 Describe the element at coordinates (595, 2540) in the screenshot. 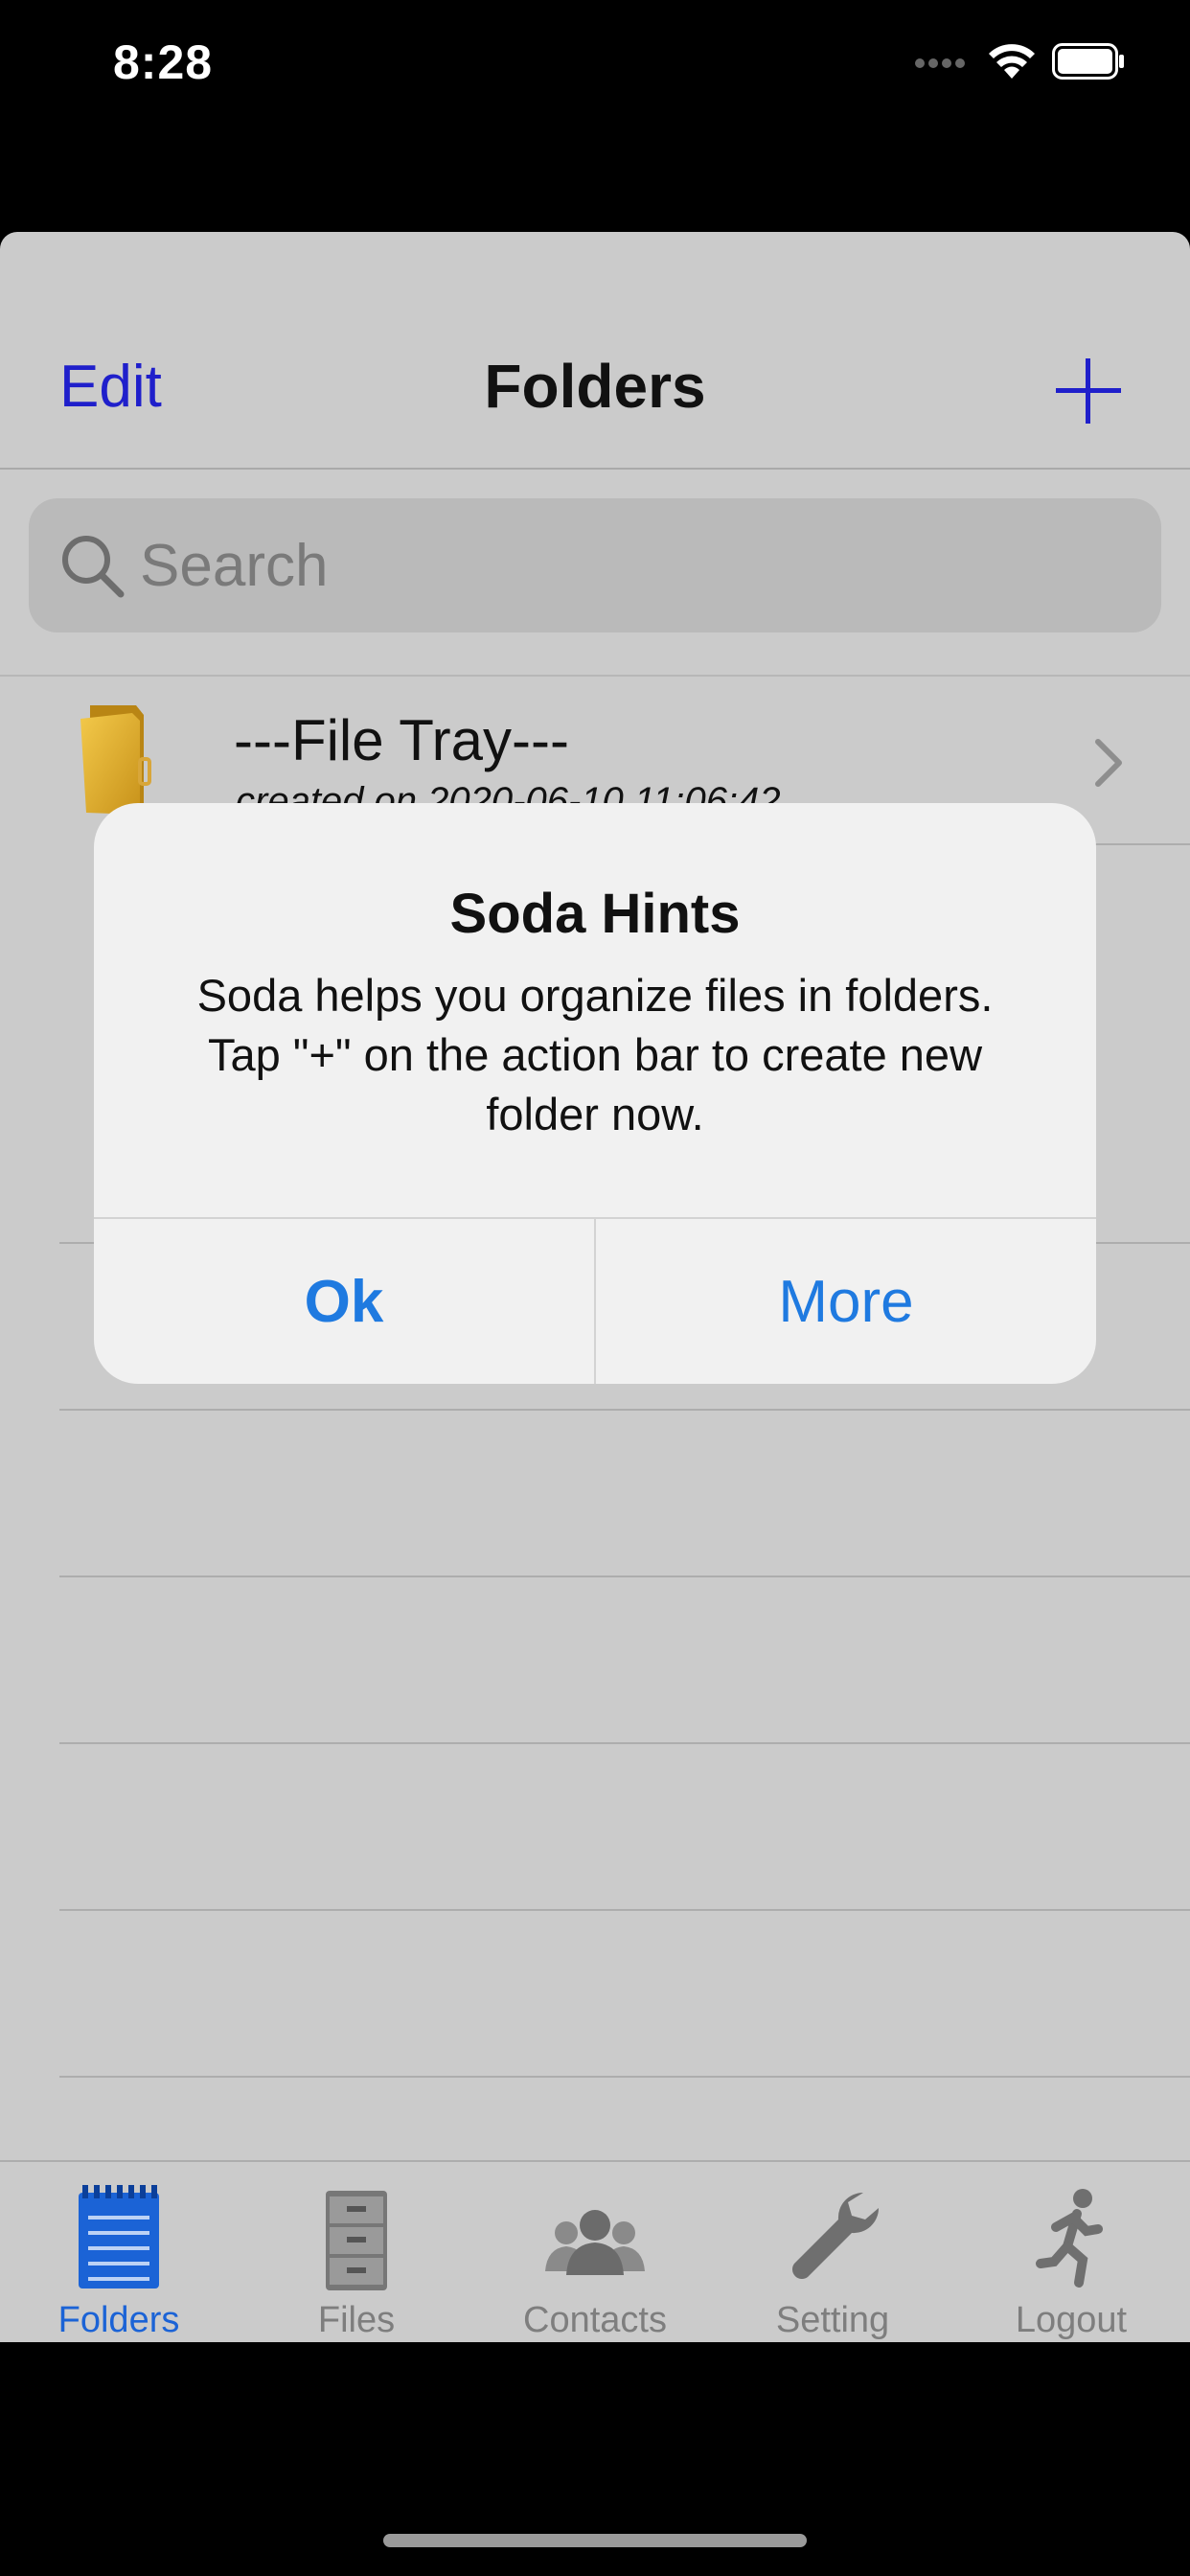

I see `home-indicator` at that location.